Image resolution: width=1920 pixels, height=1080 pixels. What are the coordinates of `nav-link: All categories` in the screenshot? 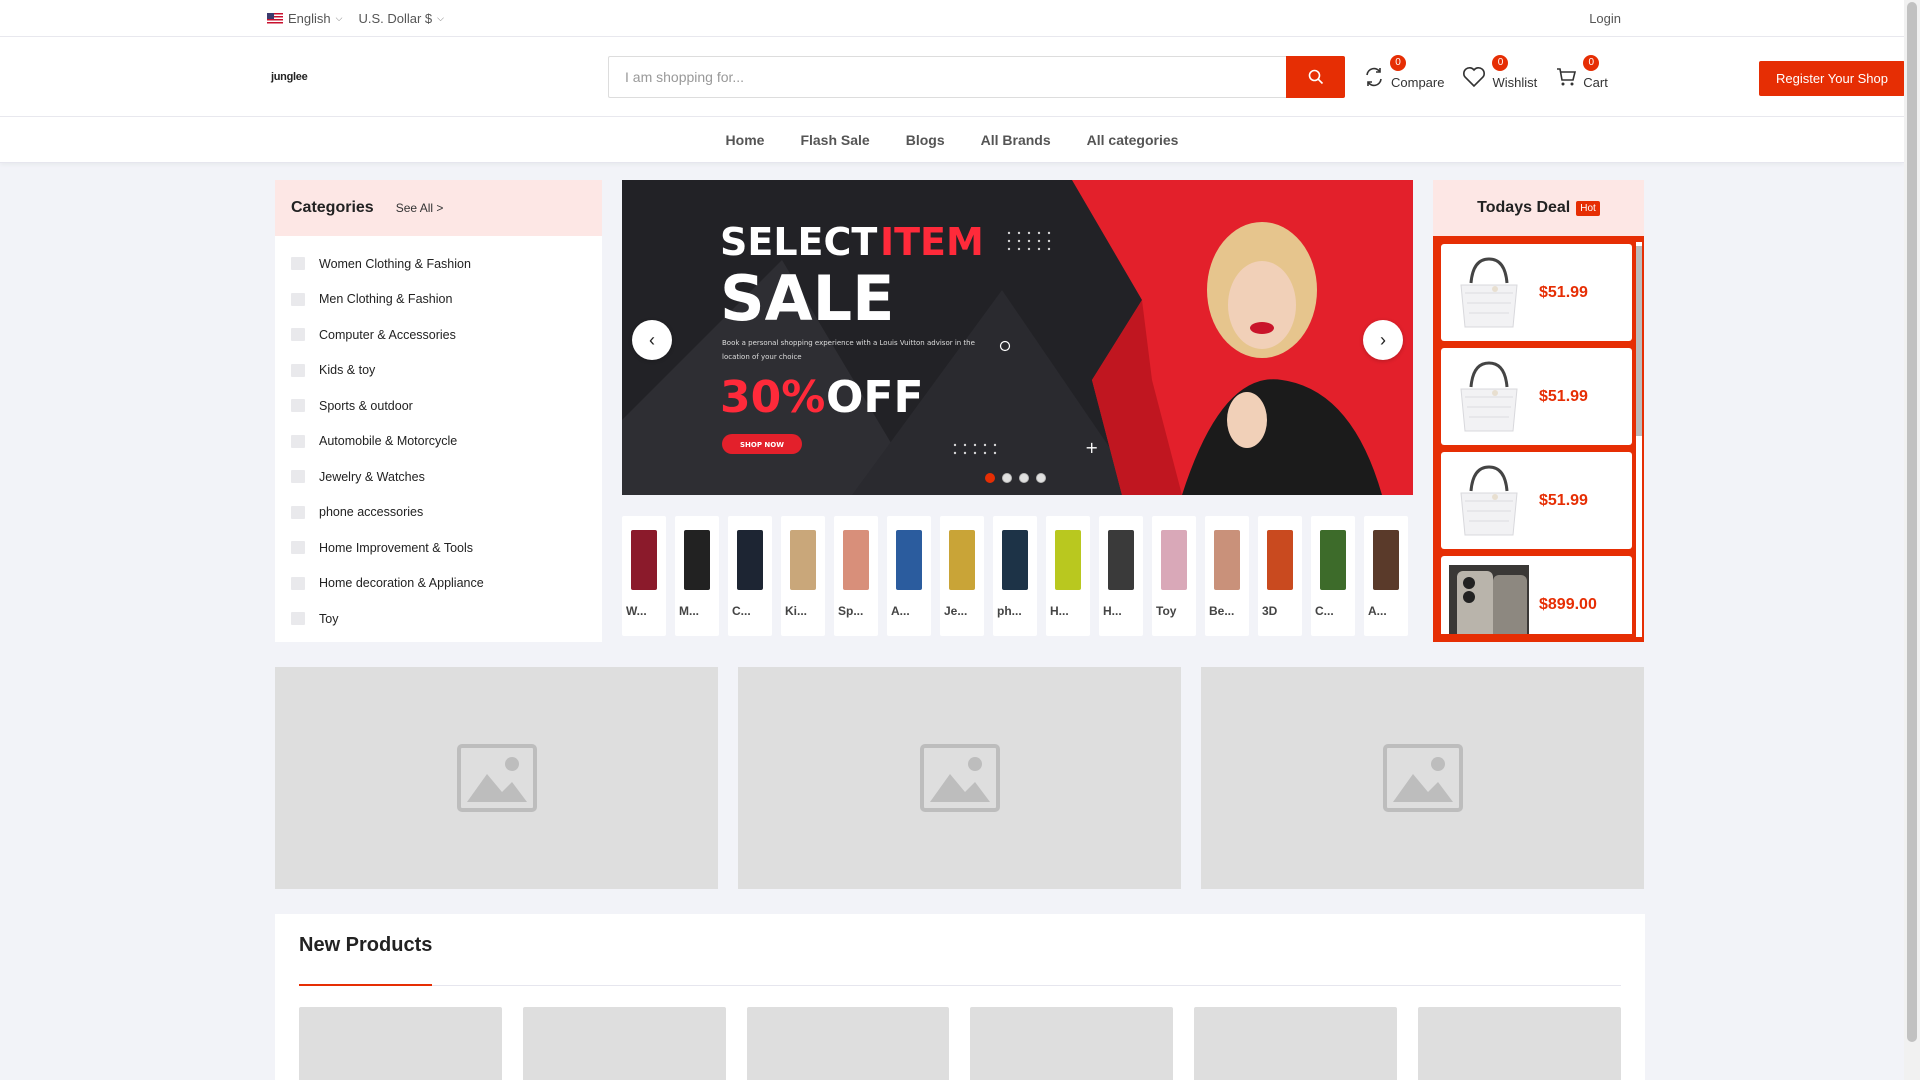 It's located at (1133, 140).